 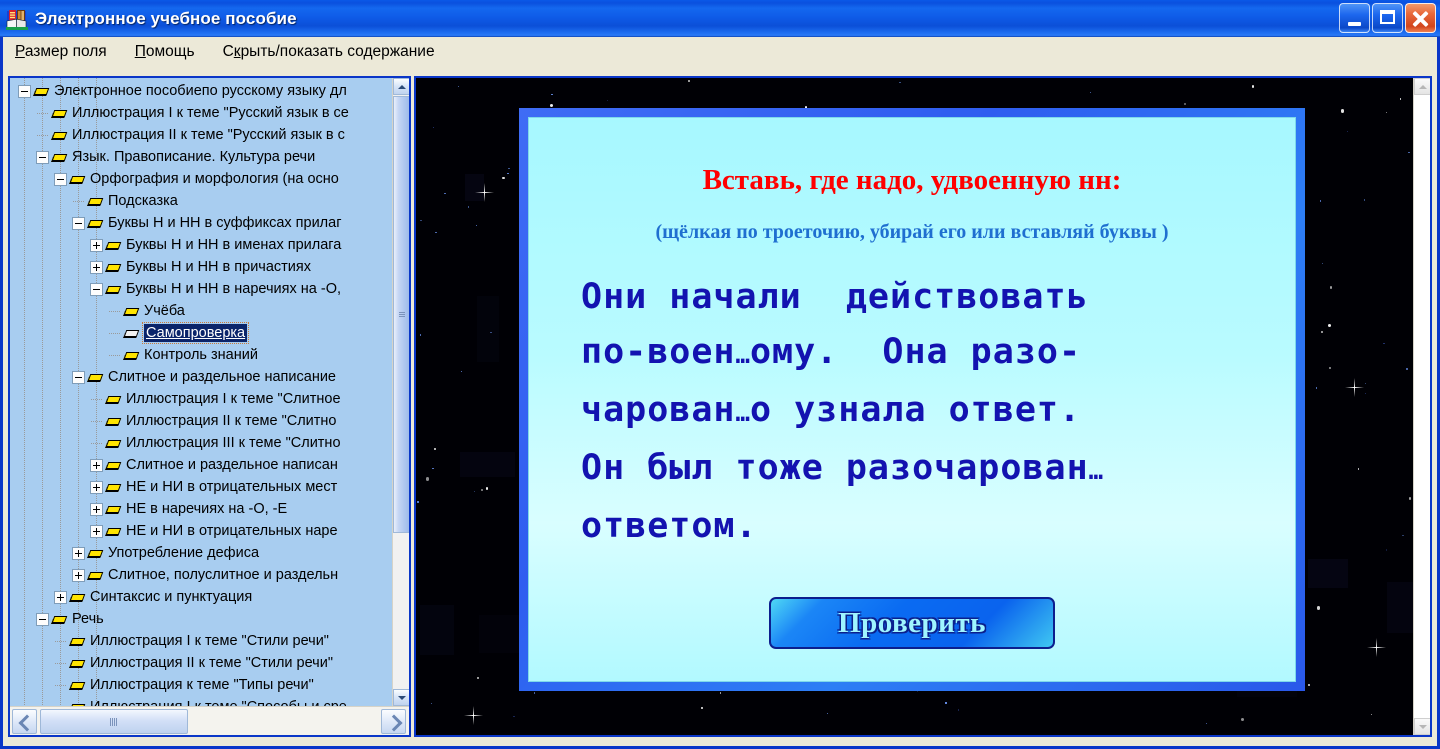 I want to click on tree-item: Самопроверка, so click(x=201, y=333).